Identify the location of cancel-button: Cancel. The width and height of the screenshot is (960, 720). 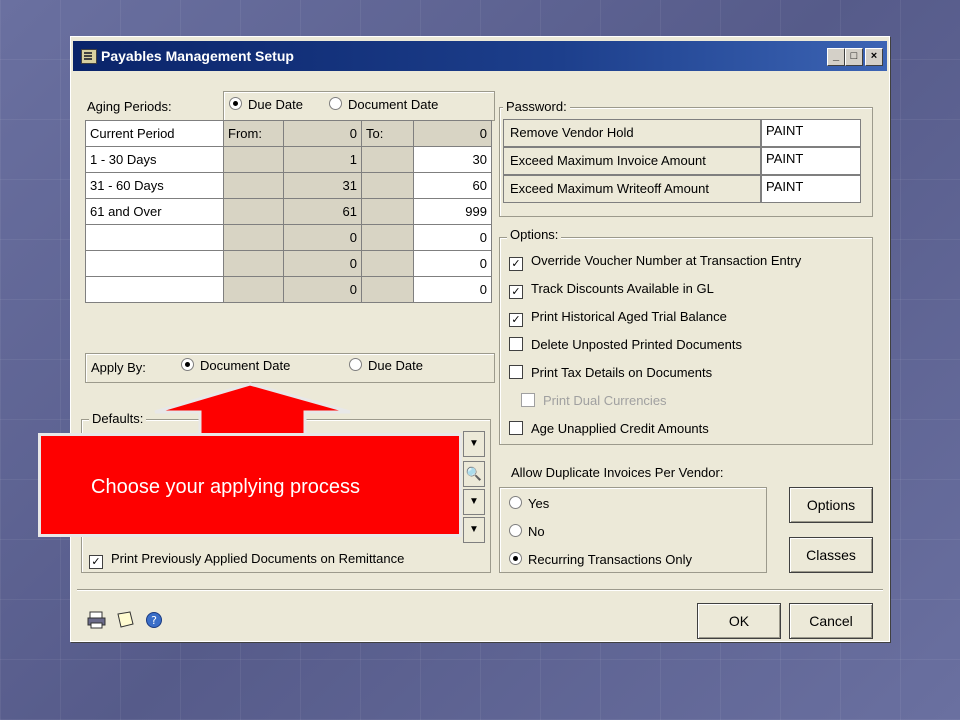
(831, 621).